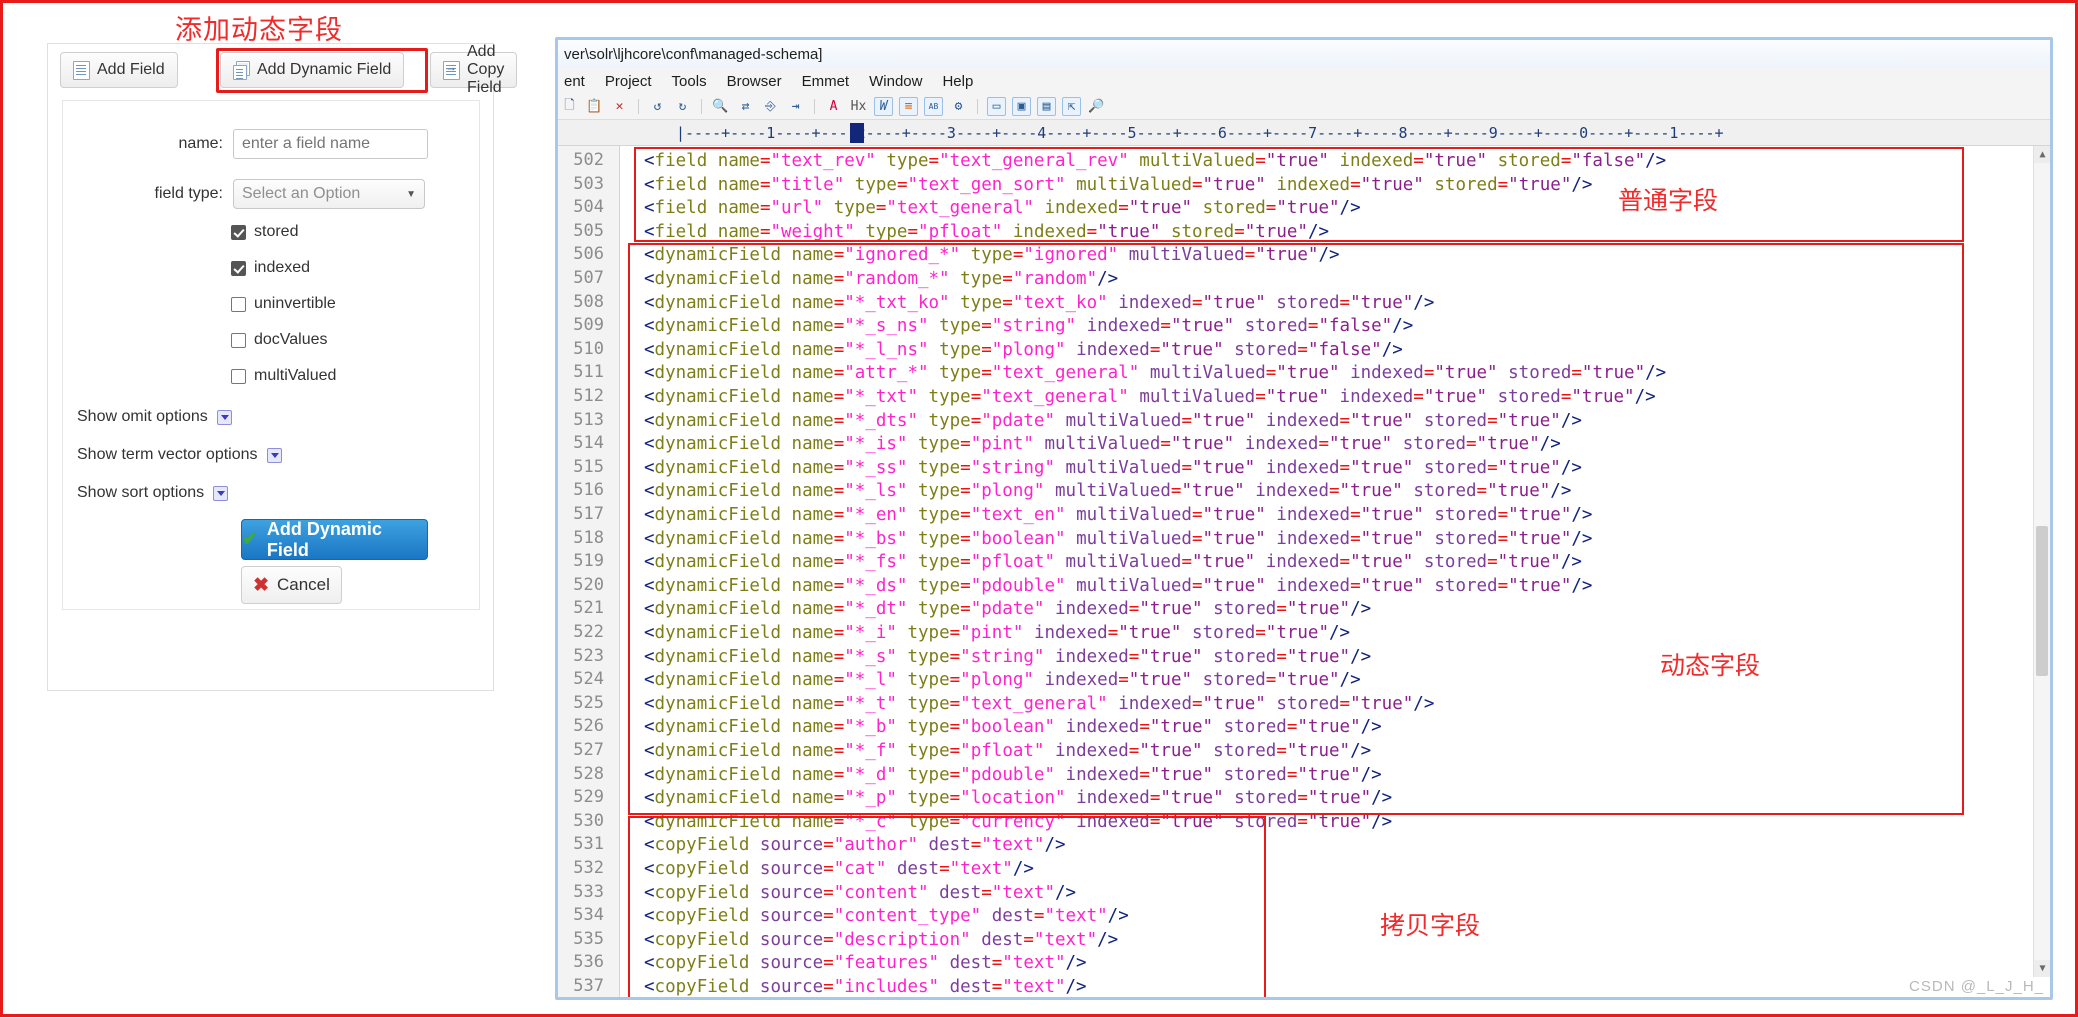 This screenshot has width=2078, height=1017. I want to click on menu-item-help: Help, so click(957, 81).